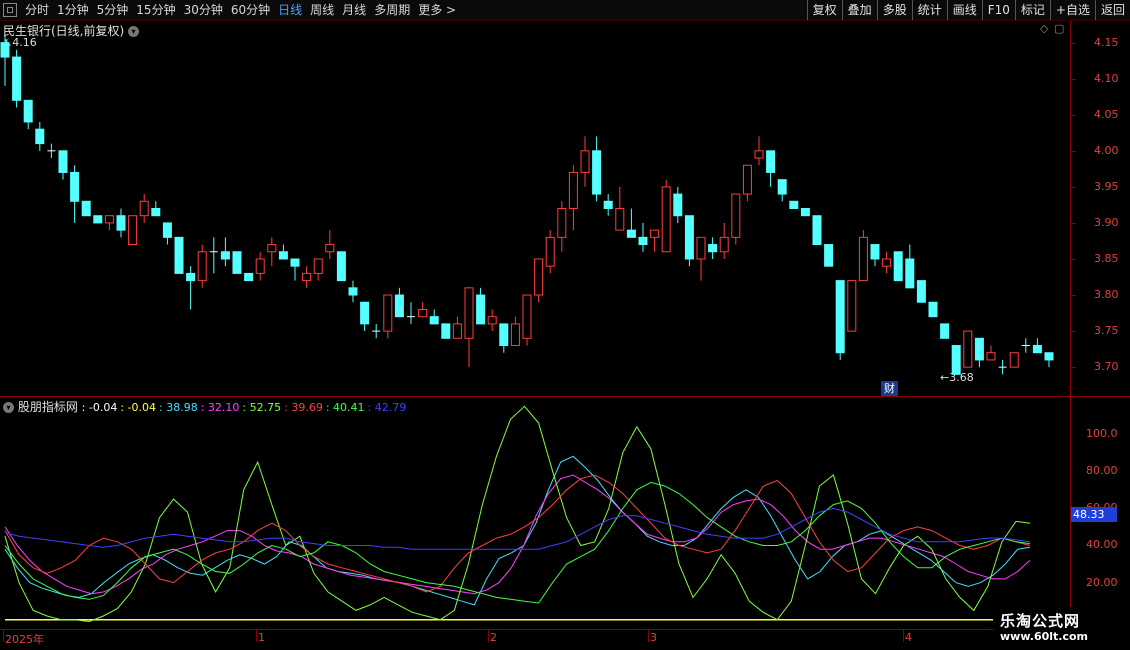  Describe the element at coordinates (113, 10) in the screenshot. I see `period-tab: 5分钟` at that location.